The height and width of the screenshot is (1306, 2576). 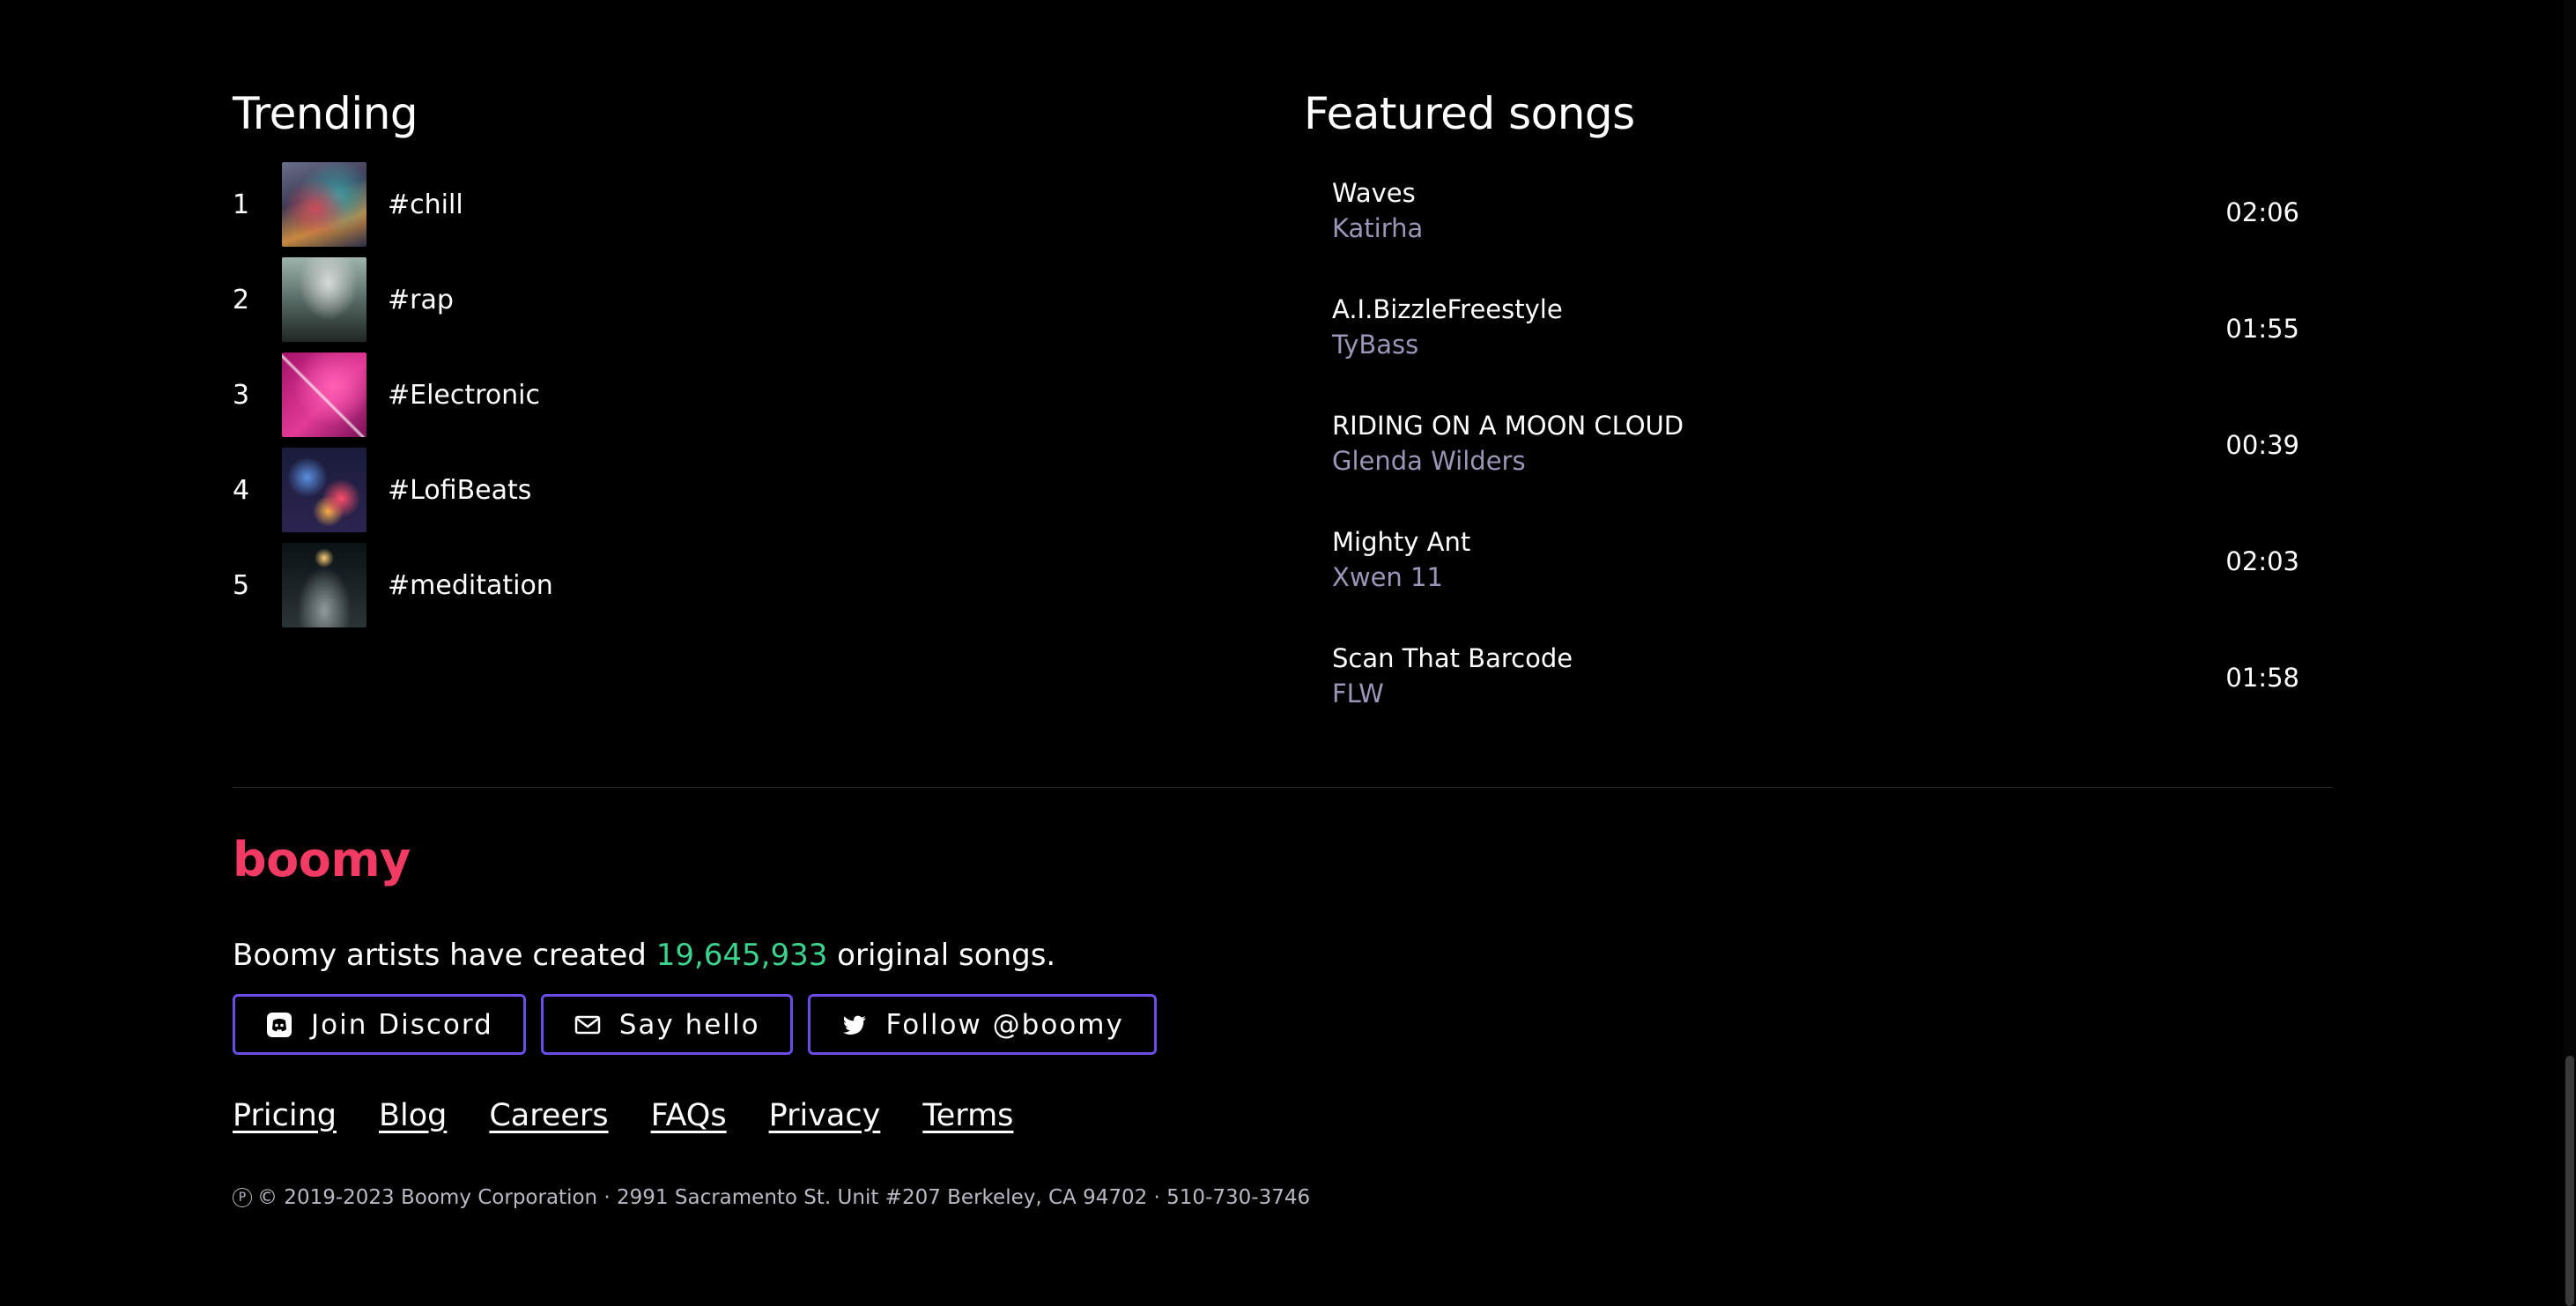 What do you see at coordinates (629, 585) in the screenshot?
I see `trending-item: 5 #meditation` at bounding box center [629, 585].